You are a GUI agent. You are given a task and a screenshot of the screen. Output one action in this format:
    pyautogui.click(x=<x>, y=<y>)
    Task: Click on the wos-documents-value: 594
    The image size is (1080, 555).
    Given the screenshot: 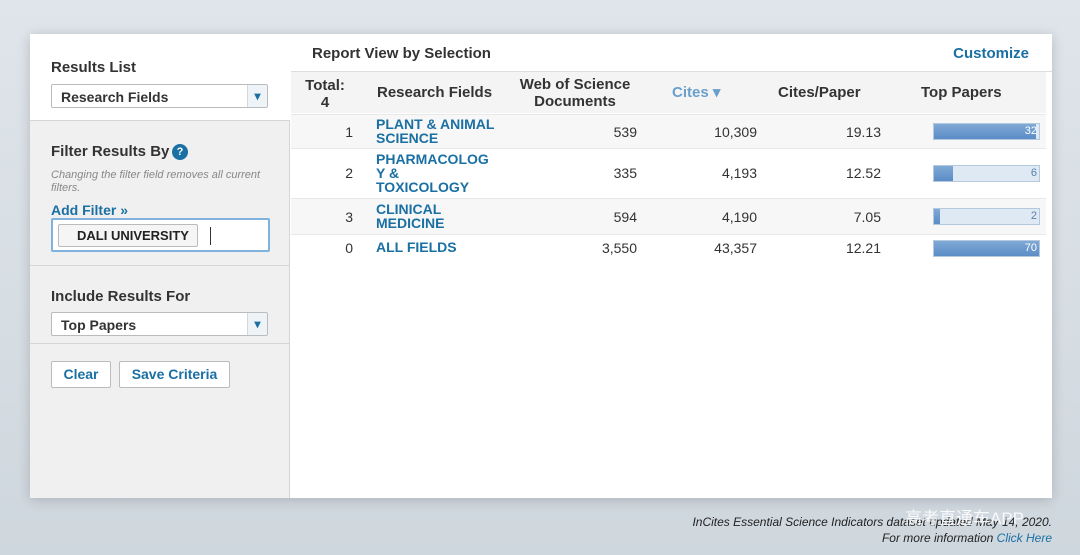 What is the action you would take?
    pyautogui.click(x=625, y=217)
    